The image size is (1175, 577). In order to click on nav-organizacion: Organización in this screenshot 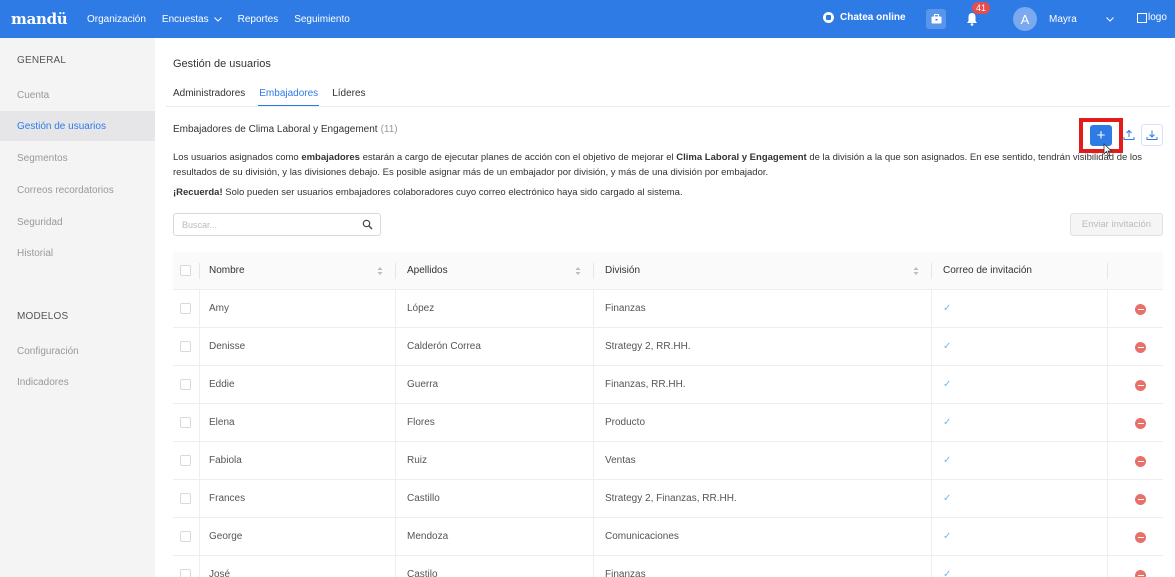, I will do `click(116, 19)`.